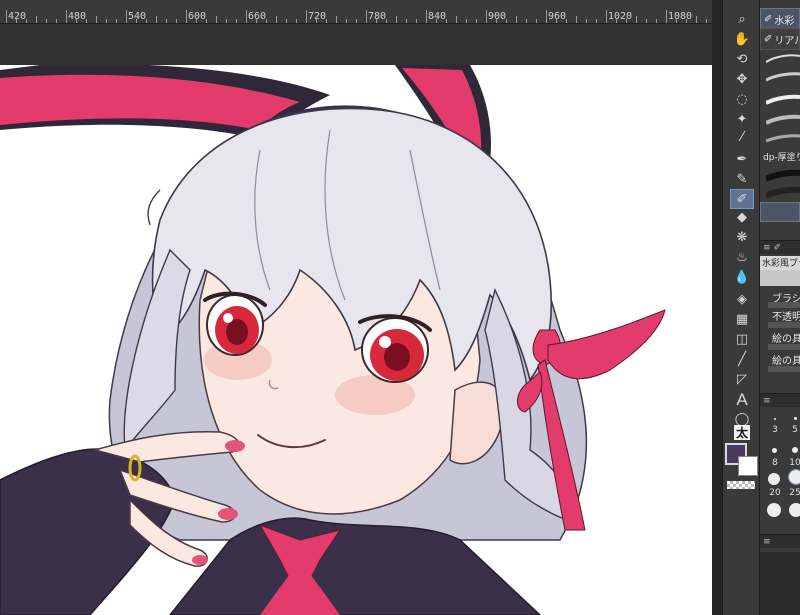 The height and width of the screenshot is (615, 800). I want to click on decoration-tool: ❋, so click(742, 237).